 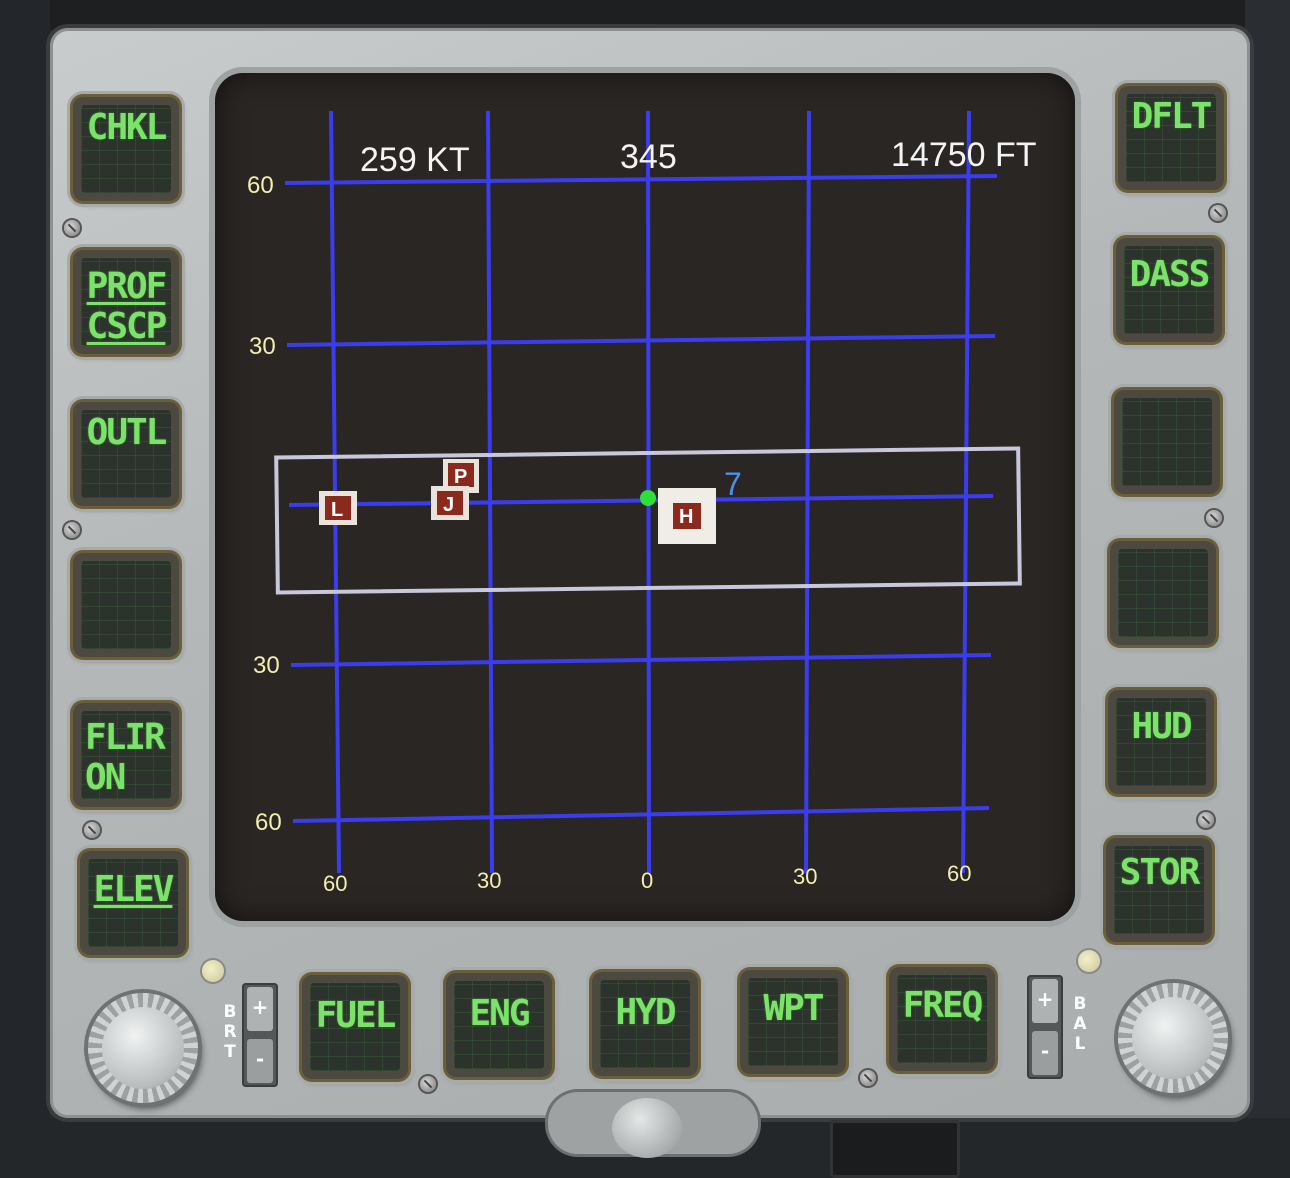 What do you see at coordinates (1045, 1053) in the screenshot?
I see `balance-decrease: -` at bounding box center [1045, 1053].